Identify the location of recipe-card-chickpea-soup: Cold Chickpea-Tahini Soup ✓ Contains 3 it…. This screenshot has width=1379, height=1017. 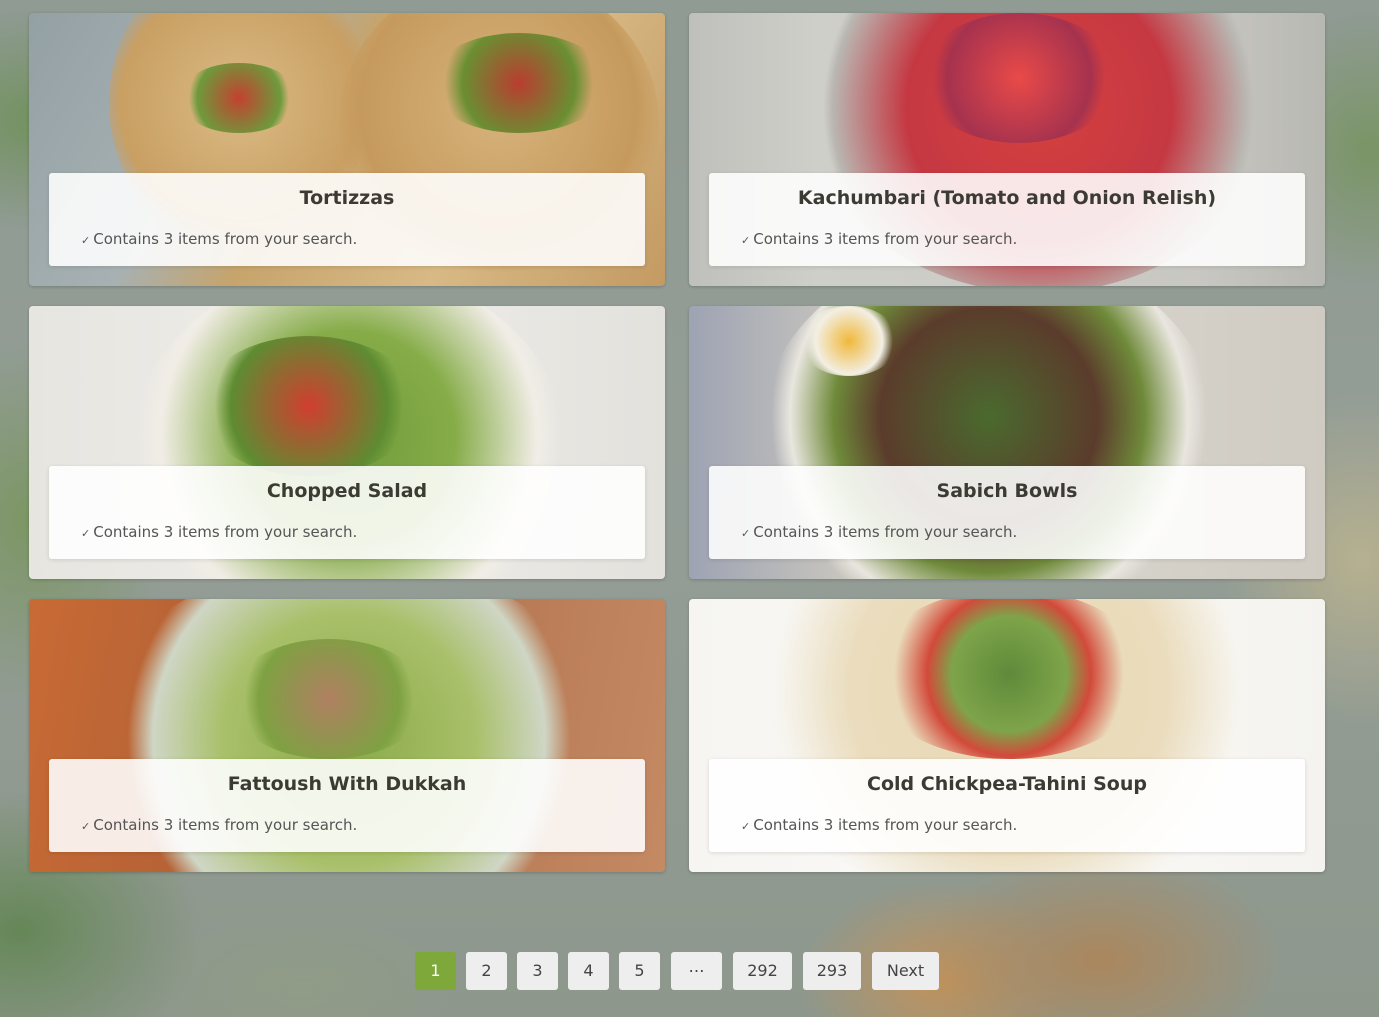
(1007, 735).